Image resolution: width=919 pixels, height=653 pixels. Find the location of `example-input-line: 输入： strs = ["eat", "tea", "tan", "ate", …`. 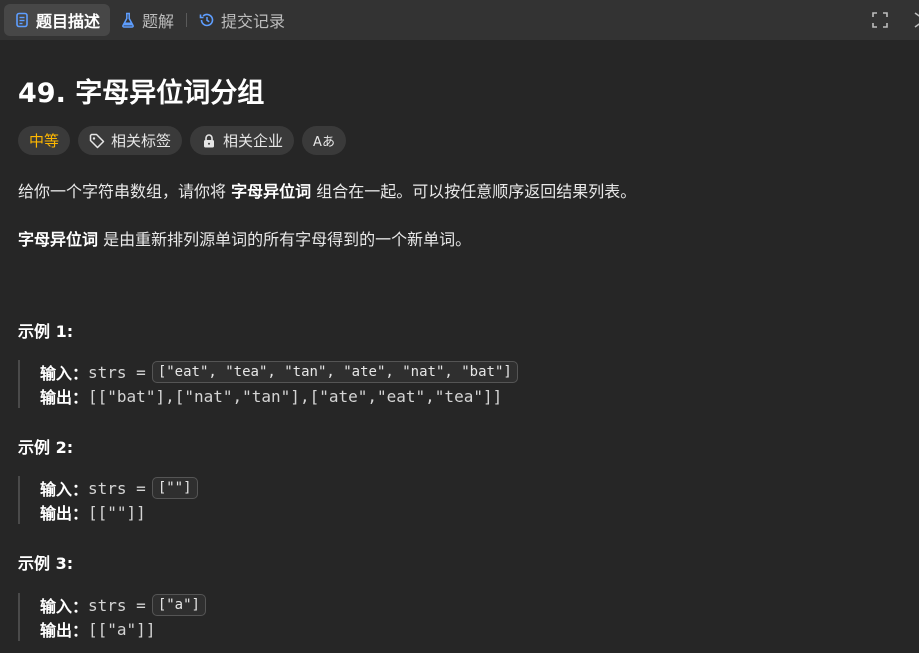

example-input-line: 输入： strs = ["eat", "tea", "tan", "ate", … is located at coordinates (279, 372).